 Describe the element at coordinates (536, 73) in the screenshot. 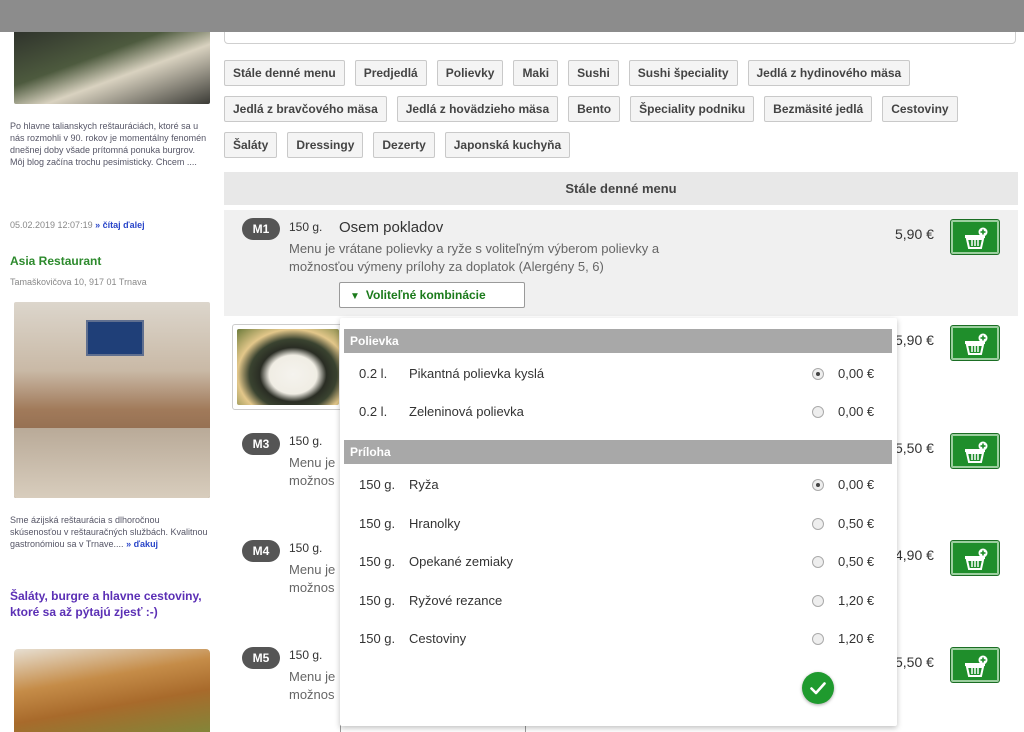

I see `category-maki: Maki` at that location.